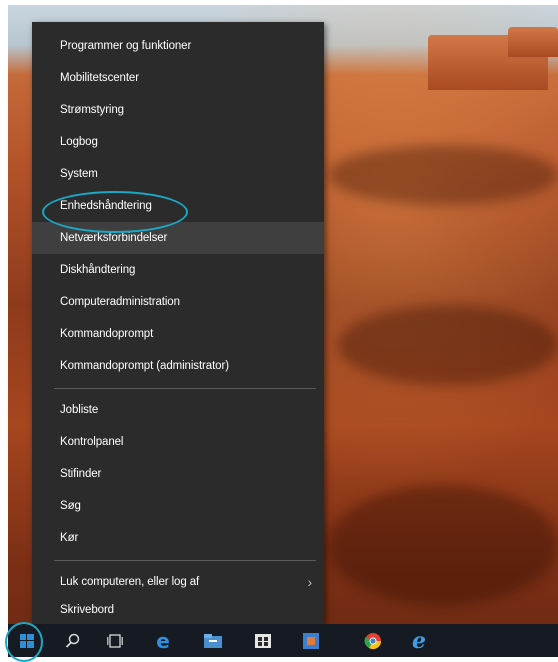 Image resolution: width=558 pixels, height=662 pixels. I want to click on menu-item-programs-features: Programmer og funktioner, so click(178, 46).